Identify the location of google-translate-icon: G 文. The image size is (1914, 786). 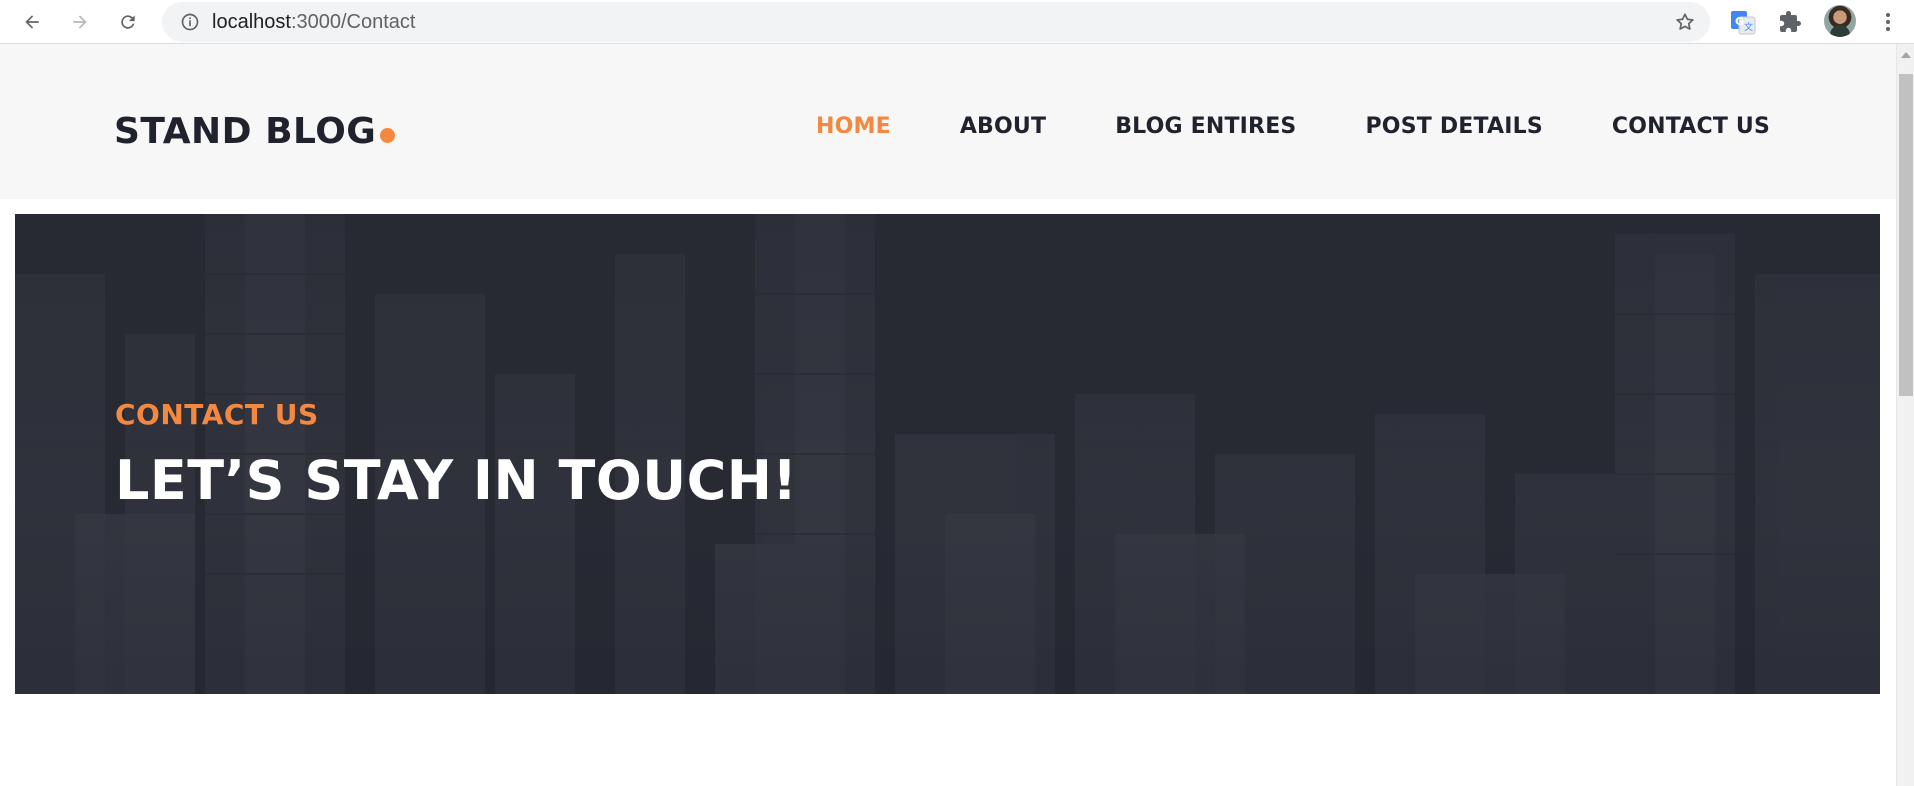
(1743, 22).